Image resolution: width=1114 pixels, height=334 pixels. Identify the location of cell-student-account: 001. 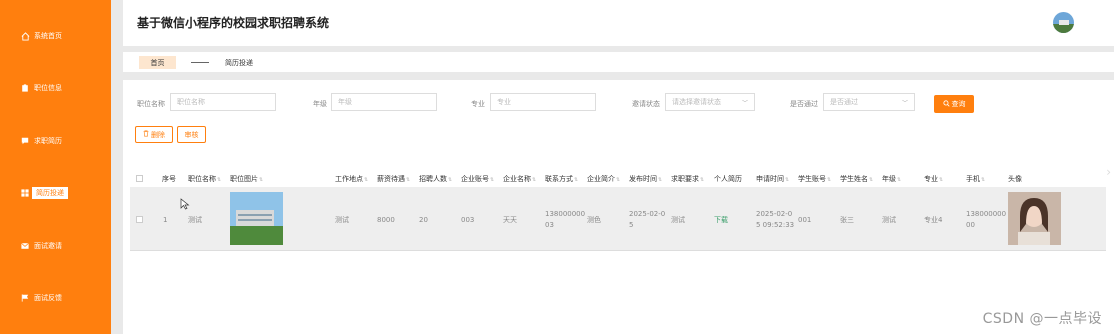
(805, 220).